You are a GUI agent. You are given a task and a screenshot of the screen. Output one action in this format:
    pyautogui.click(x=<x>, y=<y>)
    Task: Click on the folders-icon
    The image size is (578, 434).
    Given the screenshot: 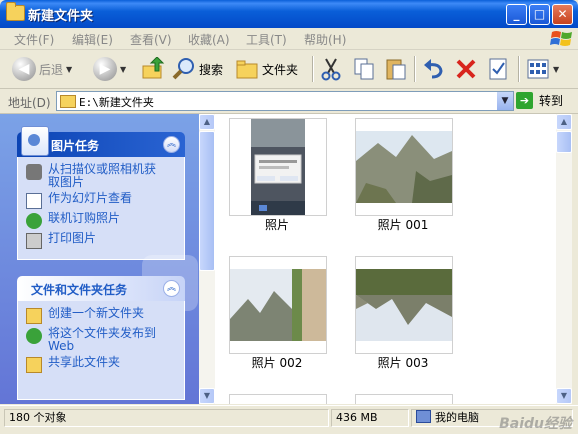 What is the action you would take?
    pyautogui.click(x=247, y=69)
    